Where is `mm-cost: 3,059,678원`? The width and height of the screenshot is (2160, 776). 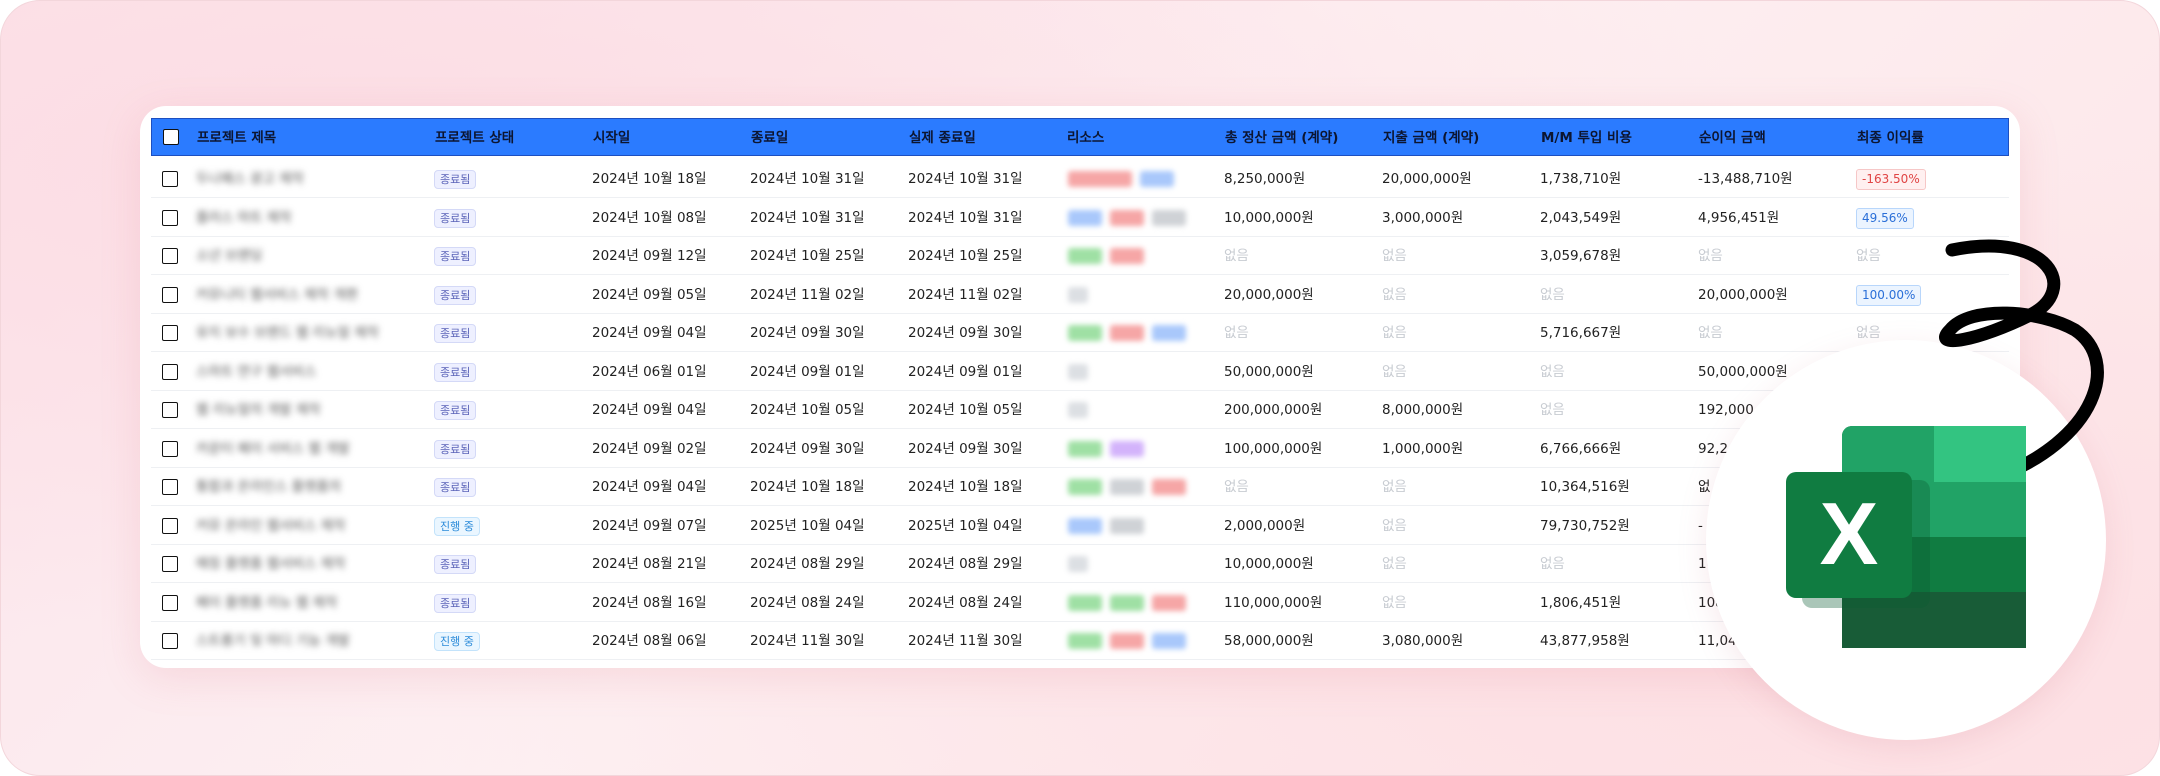 mm-cost: 3,059,678원 is located at coordinates (1581, 256).